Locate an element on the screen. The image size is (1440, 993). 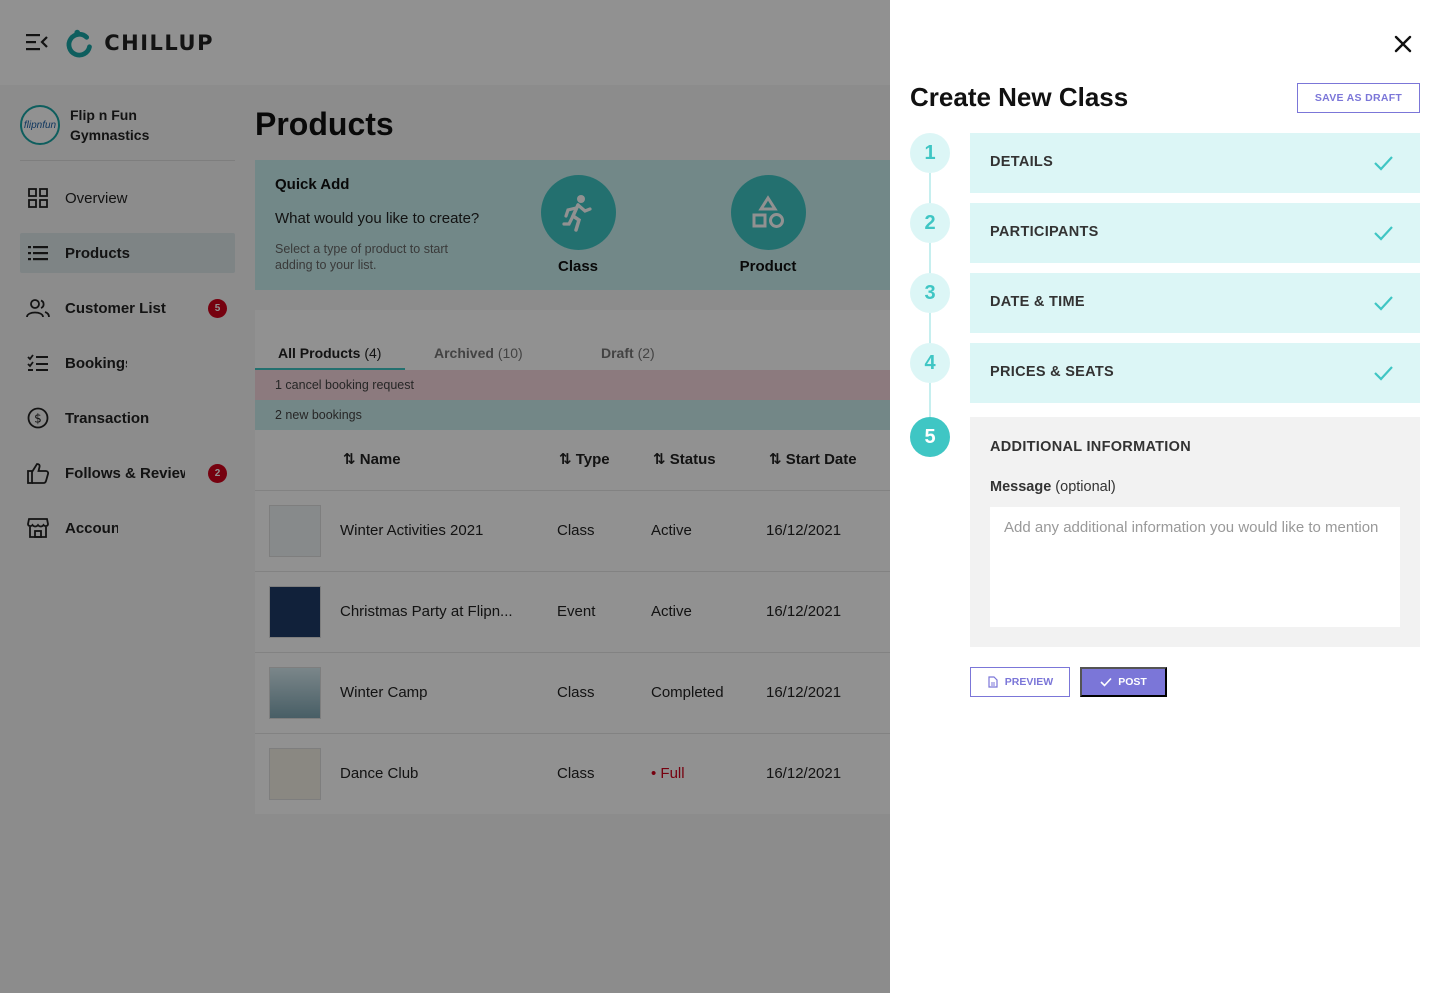
document-icon is located at coordinates (993, 682).